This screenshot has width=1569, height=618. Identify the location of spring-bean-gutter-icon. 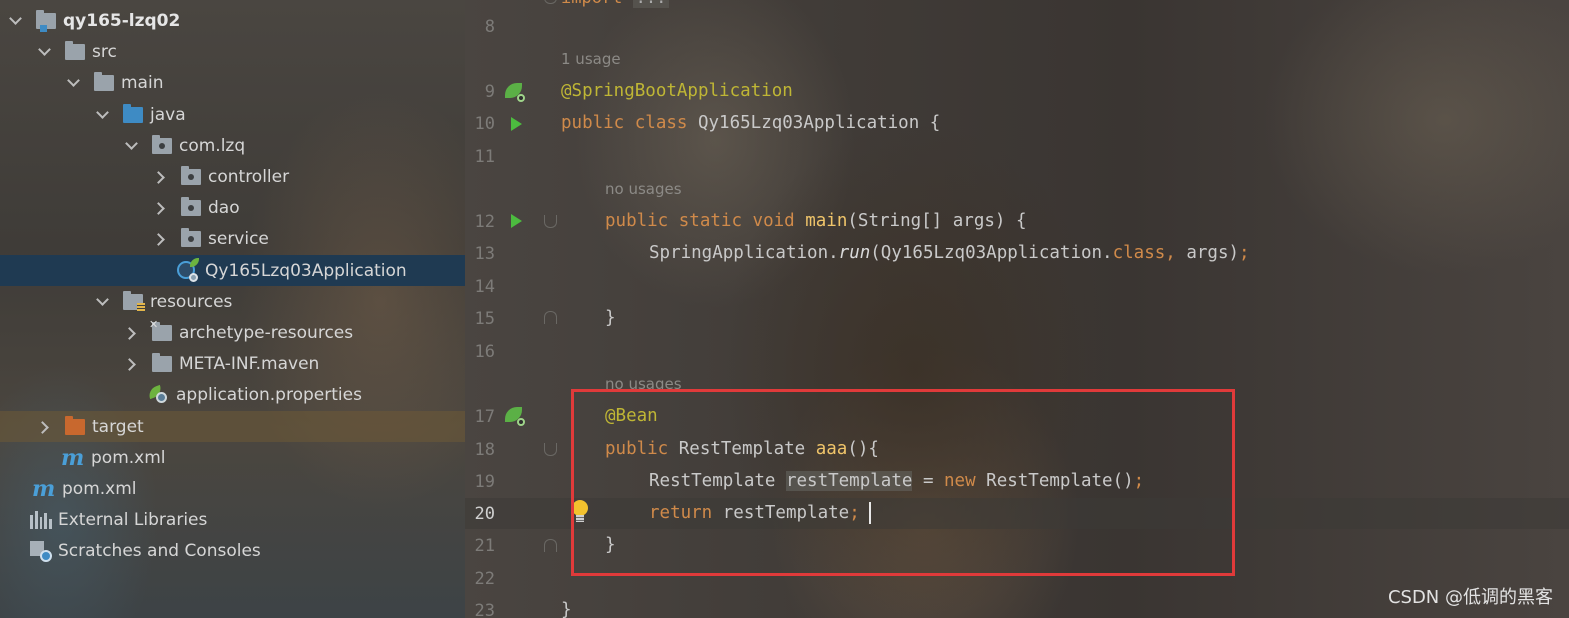
(515, 92).